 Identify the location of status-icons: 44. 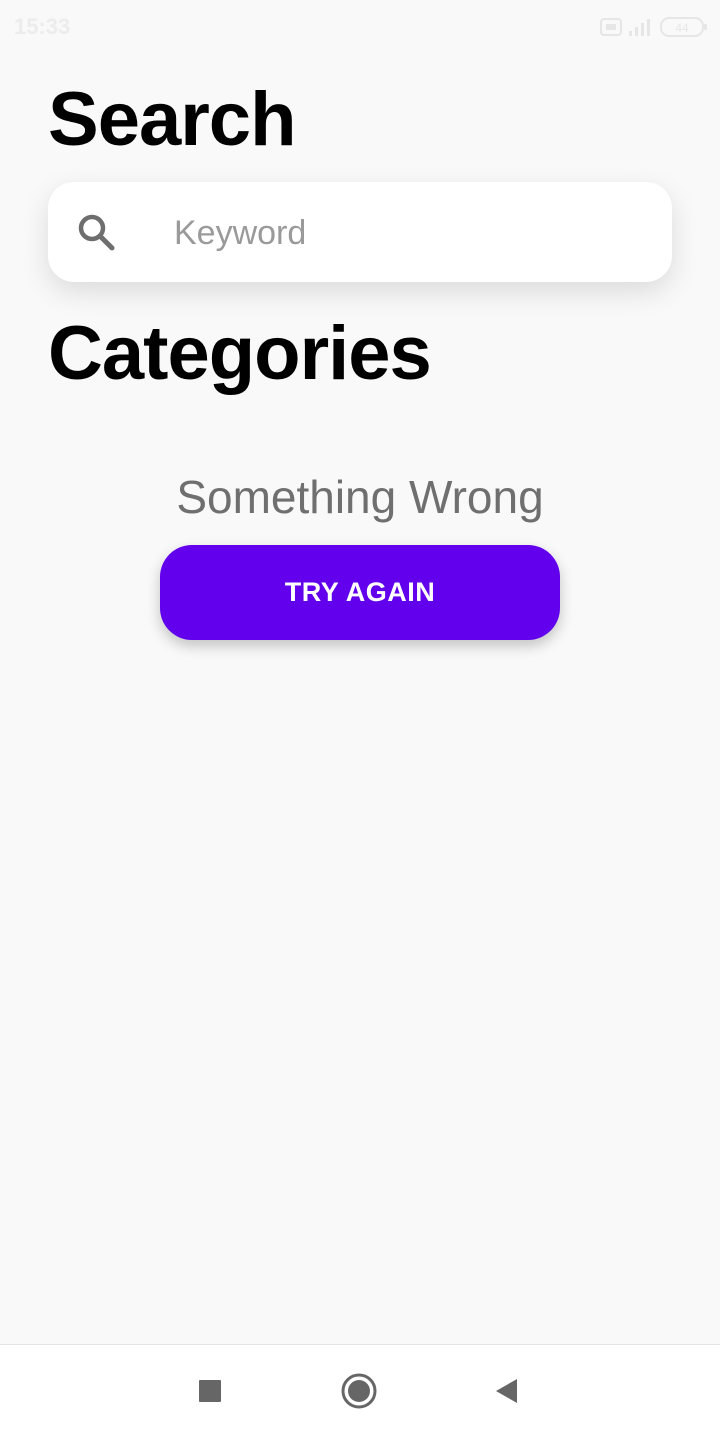
(654, 27).